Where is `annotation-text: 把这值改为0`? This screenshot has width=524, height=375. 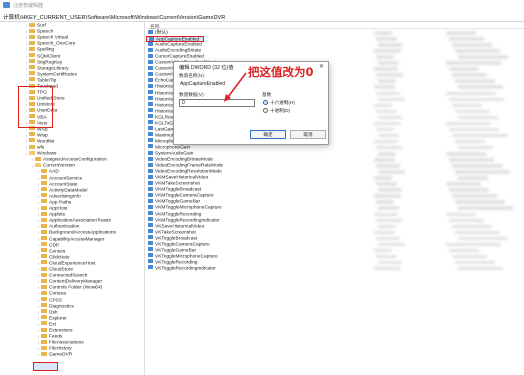
annotation-text: 把这值改为0 is located at coordinates (281, 72).